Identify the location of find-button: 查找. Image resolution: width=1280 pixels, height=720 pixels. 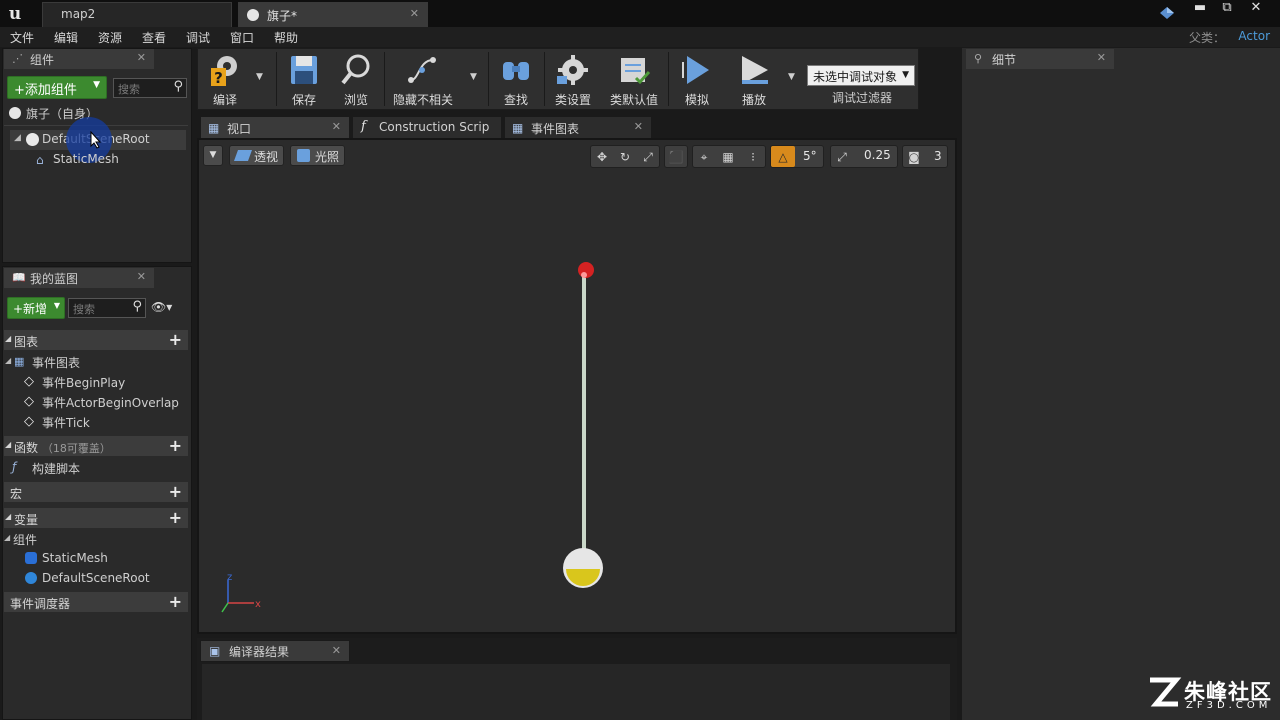
(516, 79).